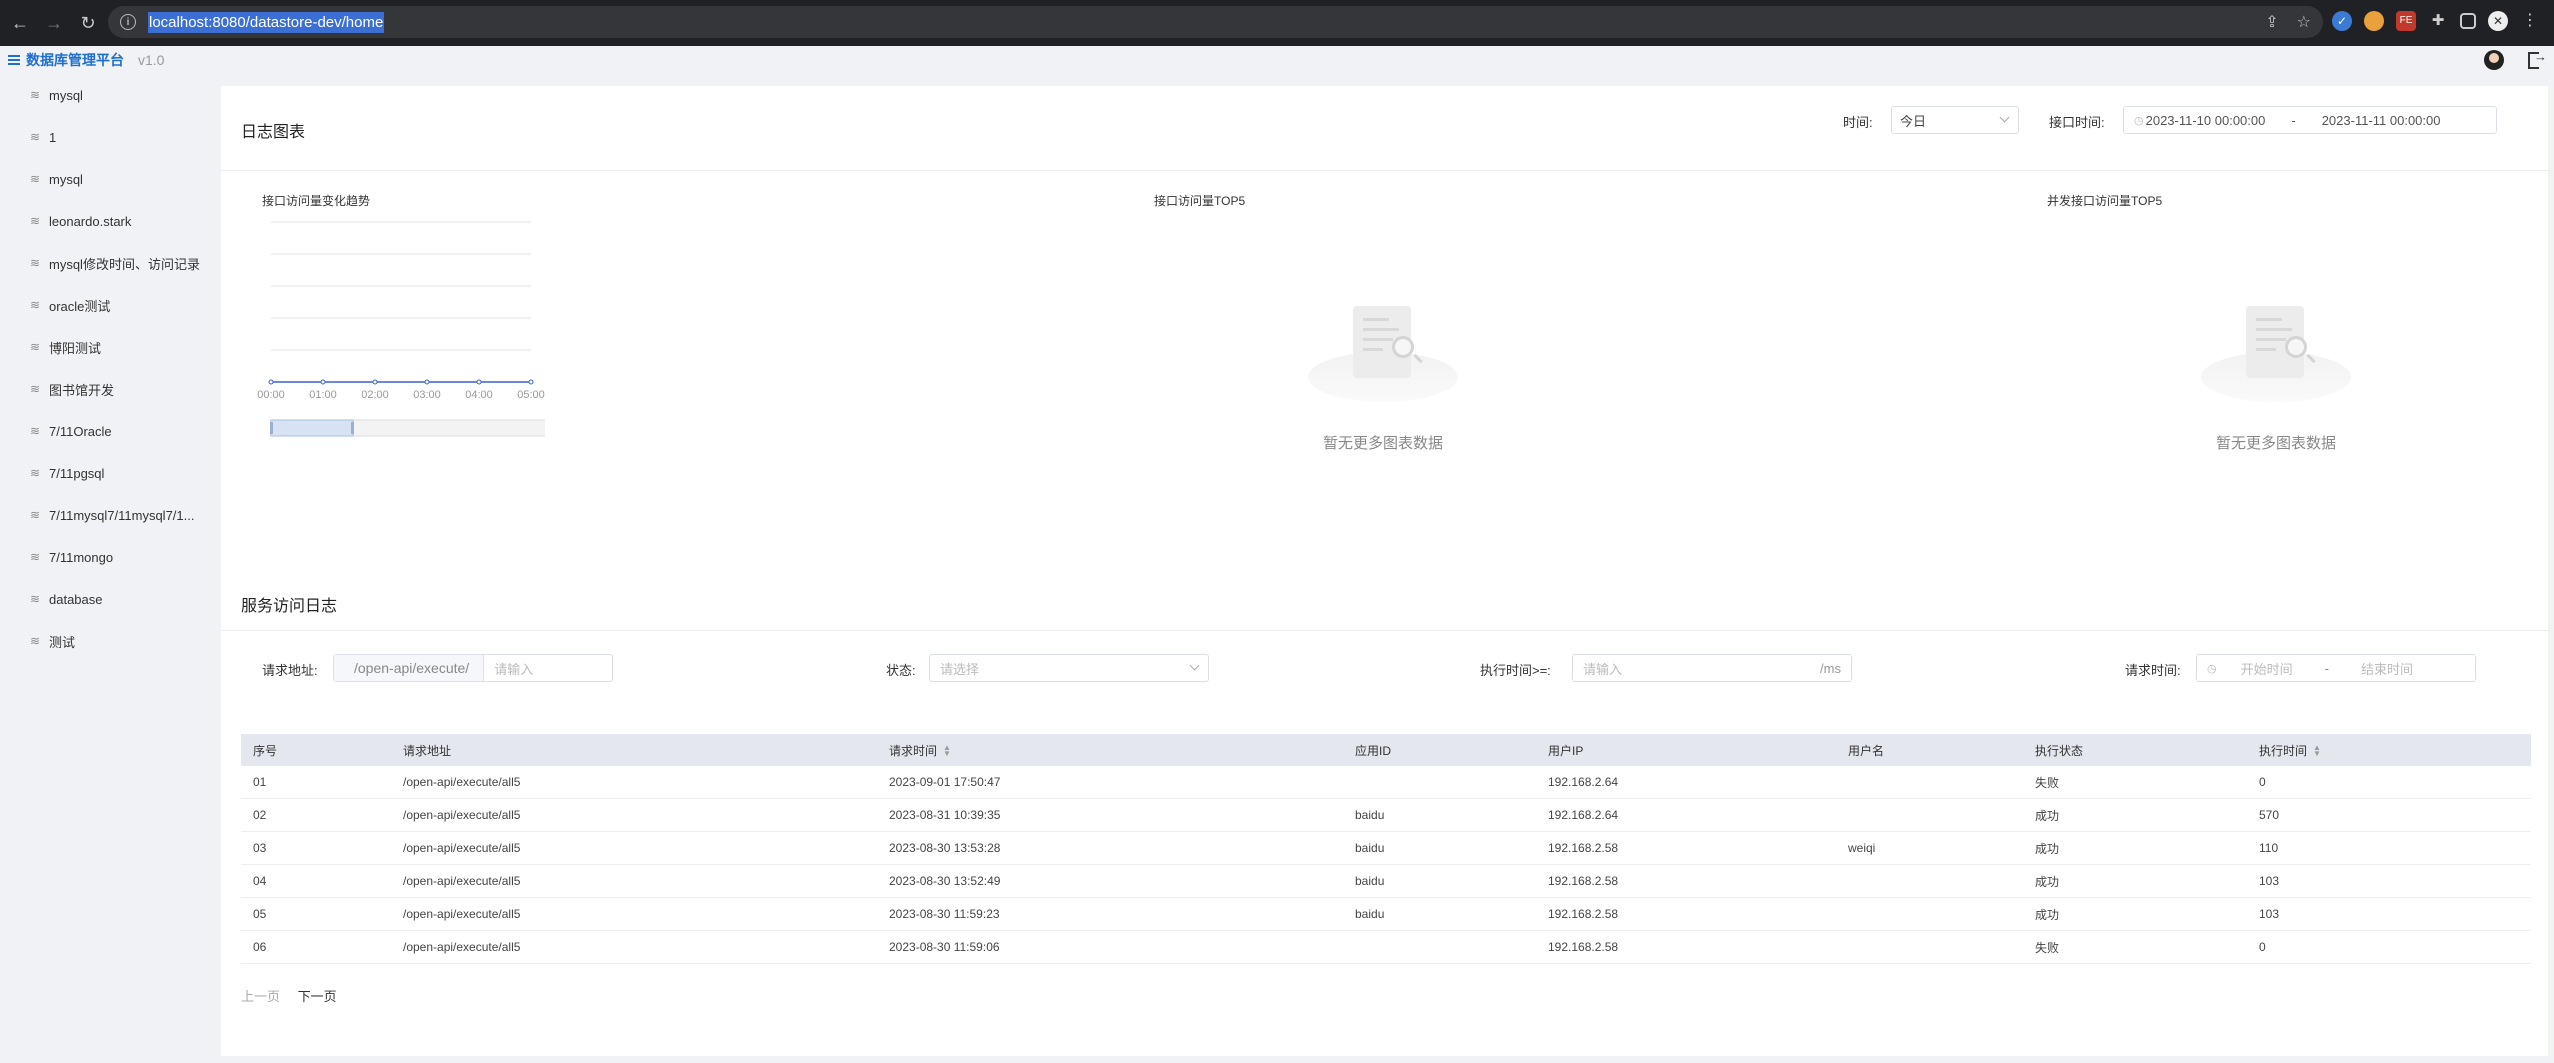 This screenshot has height=1063, width=2554. I want to click on zoom-slider-handle, so click(352, 428).